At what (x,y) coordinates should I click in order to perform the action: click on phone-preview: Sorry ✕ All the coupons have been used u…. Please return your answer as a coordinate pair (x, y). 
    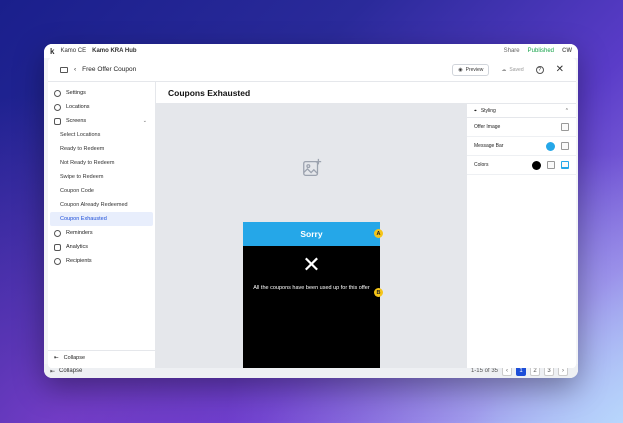
    Looking at the image, I should click on (313, 240).